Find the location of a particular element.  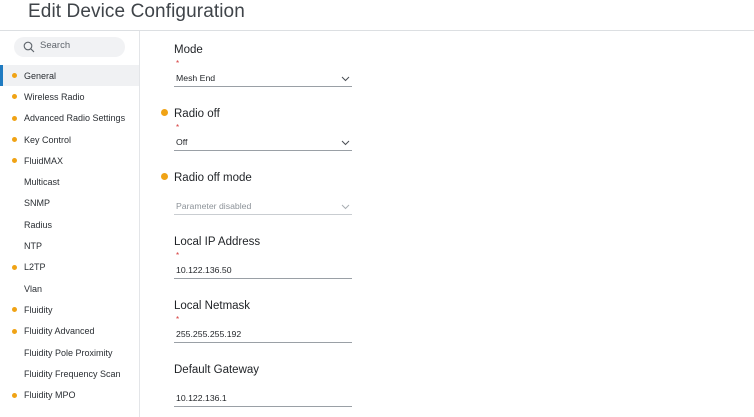

sidebar-item-label: Fluidity Pole Proximity is located at coordinates (68, 352).